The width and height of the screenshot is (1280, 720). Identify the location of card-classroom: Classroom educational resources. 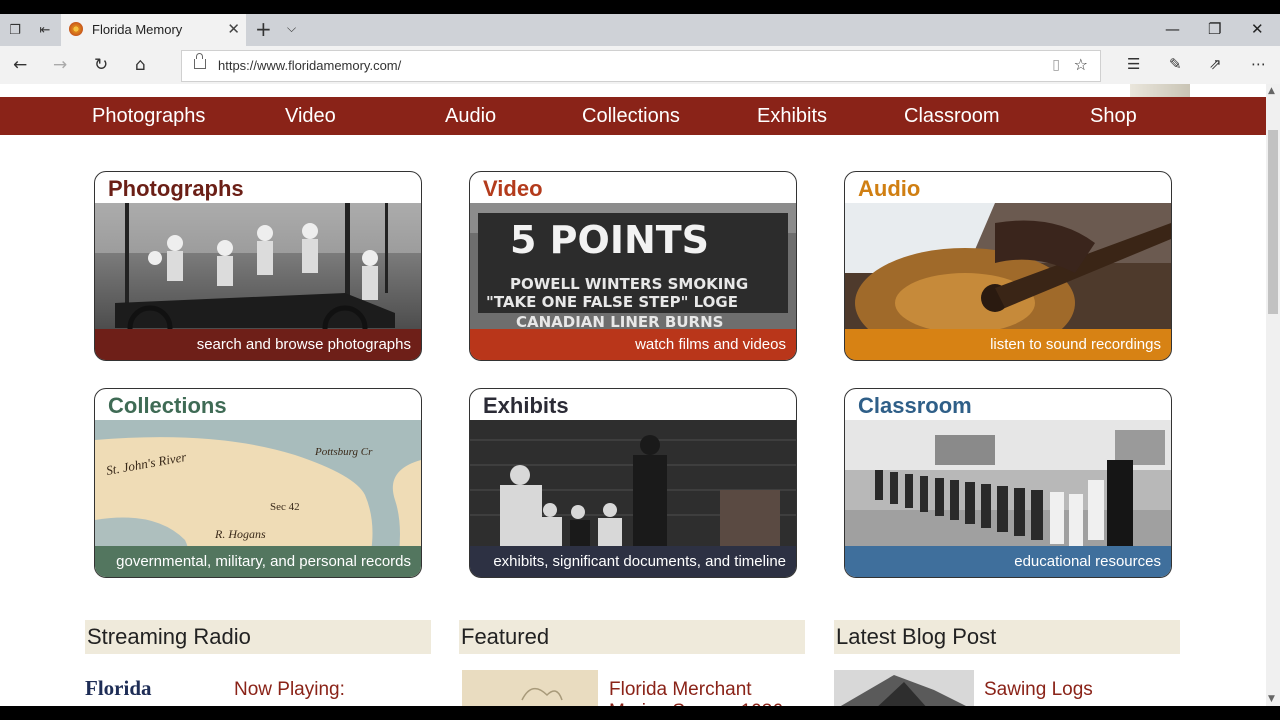
(1008, 483).